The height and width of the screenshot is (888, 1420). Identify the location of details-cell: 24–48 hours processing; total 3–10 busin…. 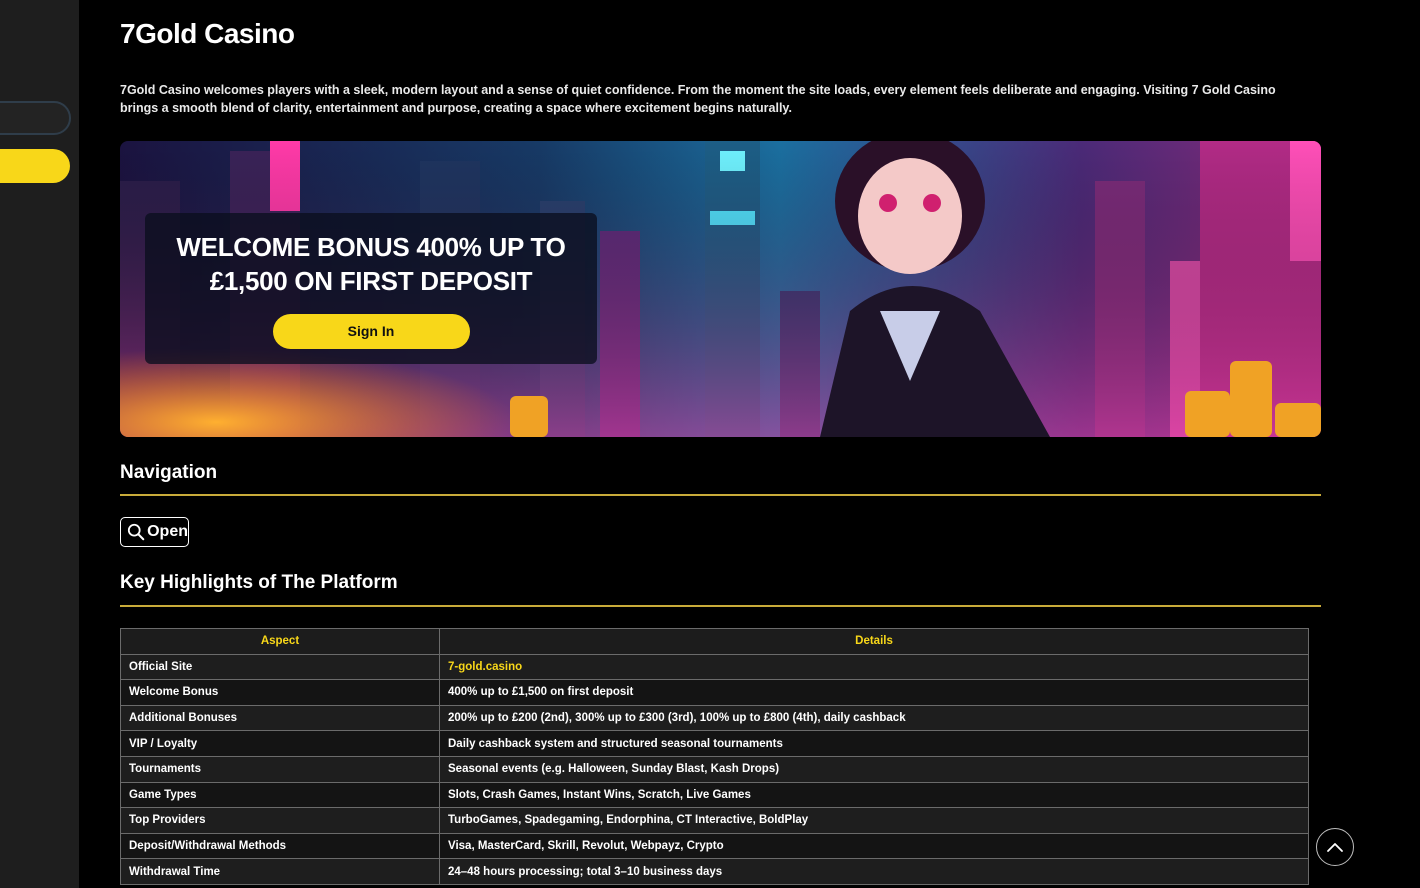
(874, 871).